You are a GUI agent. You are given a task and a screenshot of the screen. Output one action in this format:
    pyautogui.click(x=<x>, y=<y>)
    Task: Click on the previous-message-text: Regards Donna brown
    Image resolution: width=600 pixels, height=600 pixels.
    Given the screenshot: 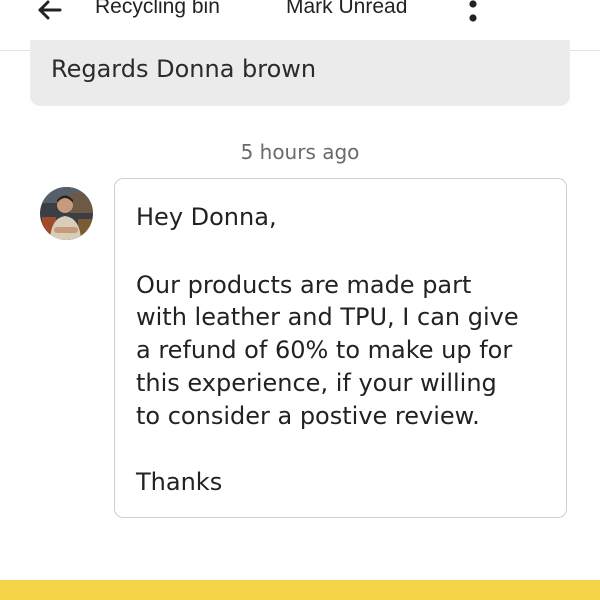 What is the action you would take?
    pyautogui.click(x=184, y=69)
    